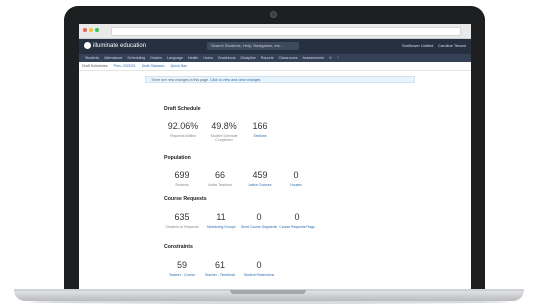  I want to click on short-course-segments-link: Short Course Segments, so click(259, 227).